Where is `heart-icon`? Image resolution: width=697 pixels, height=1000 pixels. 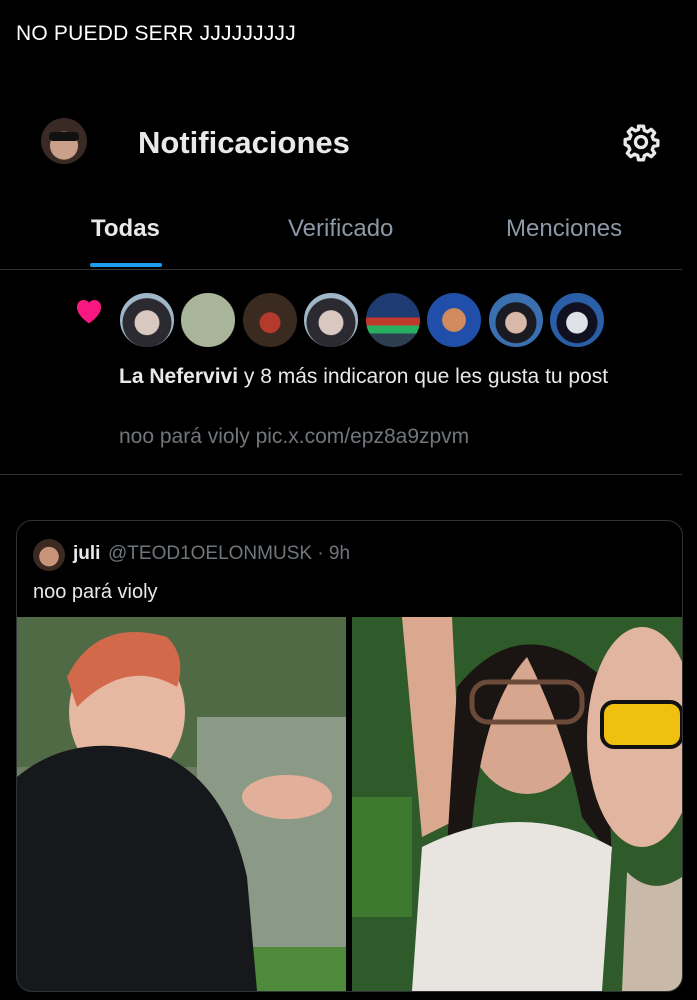 heart-icon is located at coordinates (89, 311).